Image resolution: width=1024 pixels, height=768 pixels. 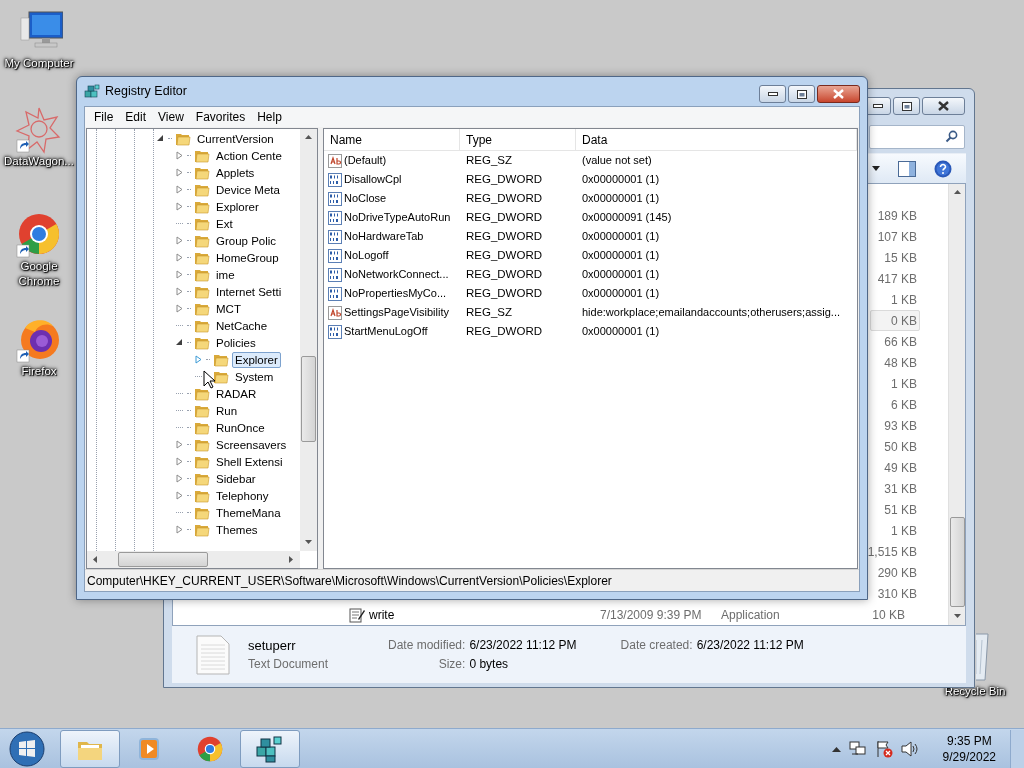 What do you see at coordinates (895, 489) in the screenshot?
I see `file-row: 31 KB` at bounding box center [895, 489].